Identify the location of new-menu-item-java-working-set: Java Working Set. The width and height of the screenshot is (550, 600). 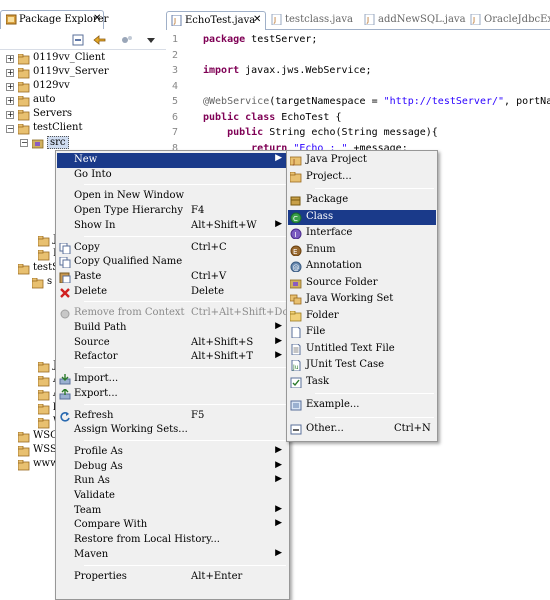
(362, 299).